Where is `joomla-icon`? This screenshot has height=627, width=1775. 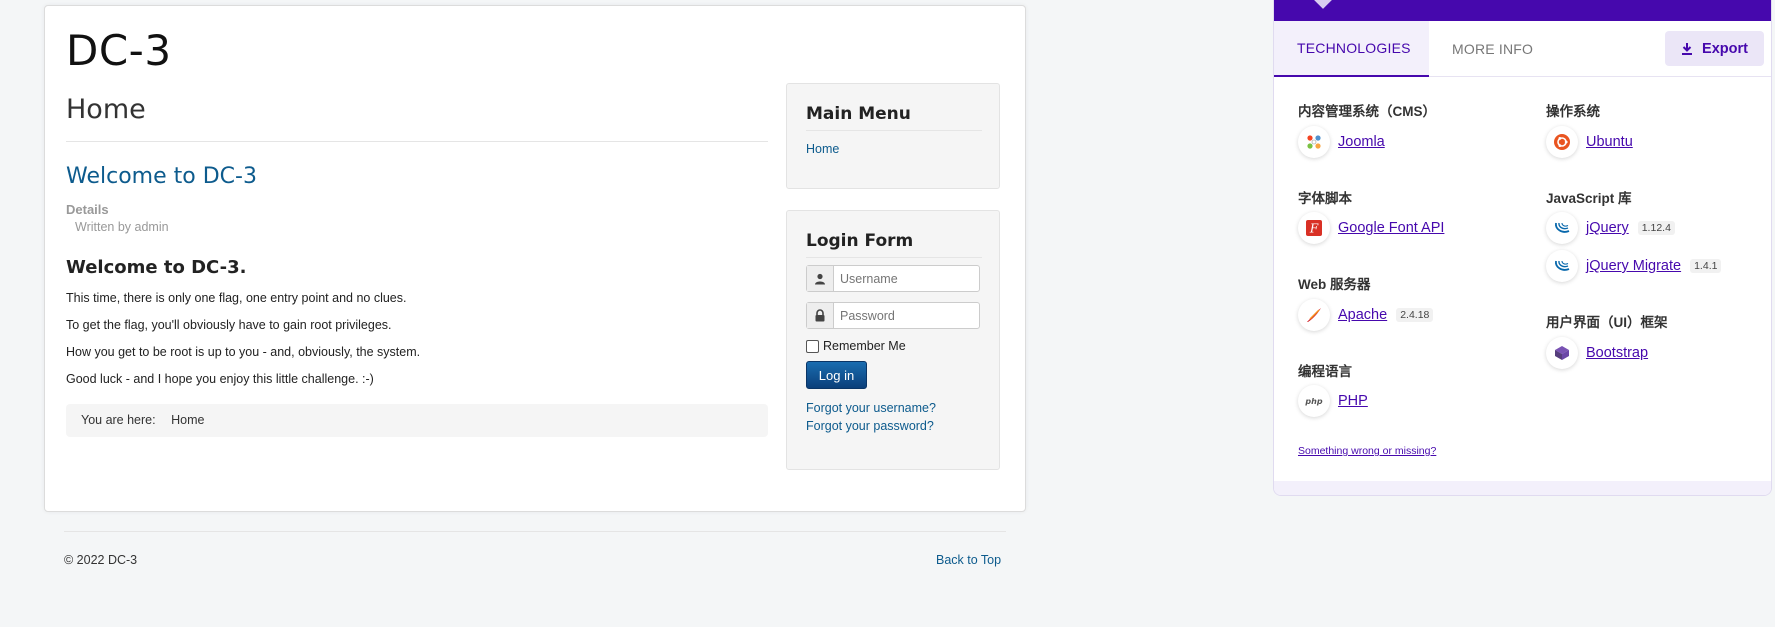
joomla-icon is located at coordinates (1314, 142).